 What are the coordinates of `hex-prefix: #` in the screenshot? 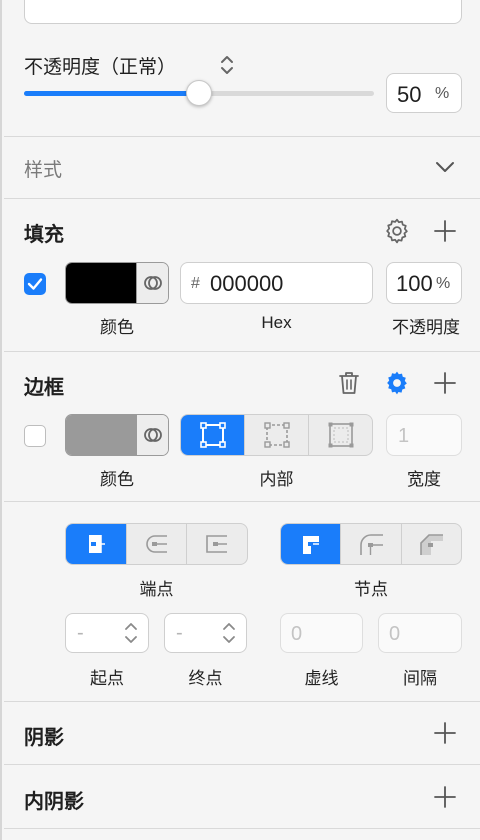 It's located at (195, 283).